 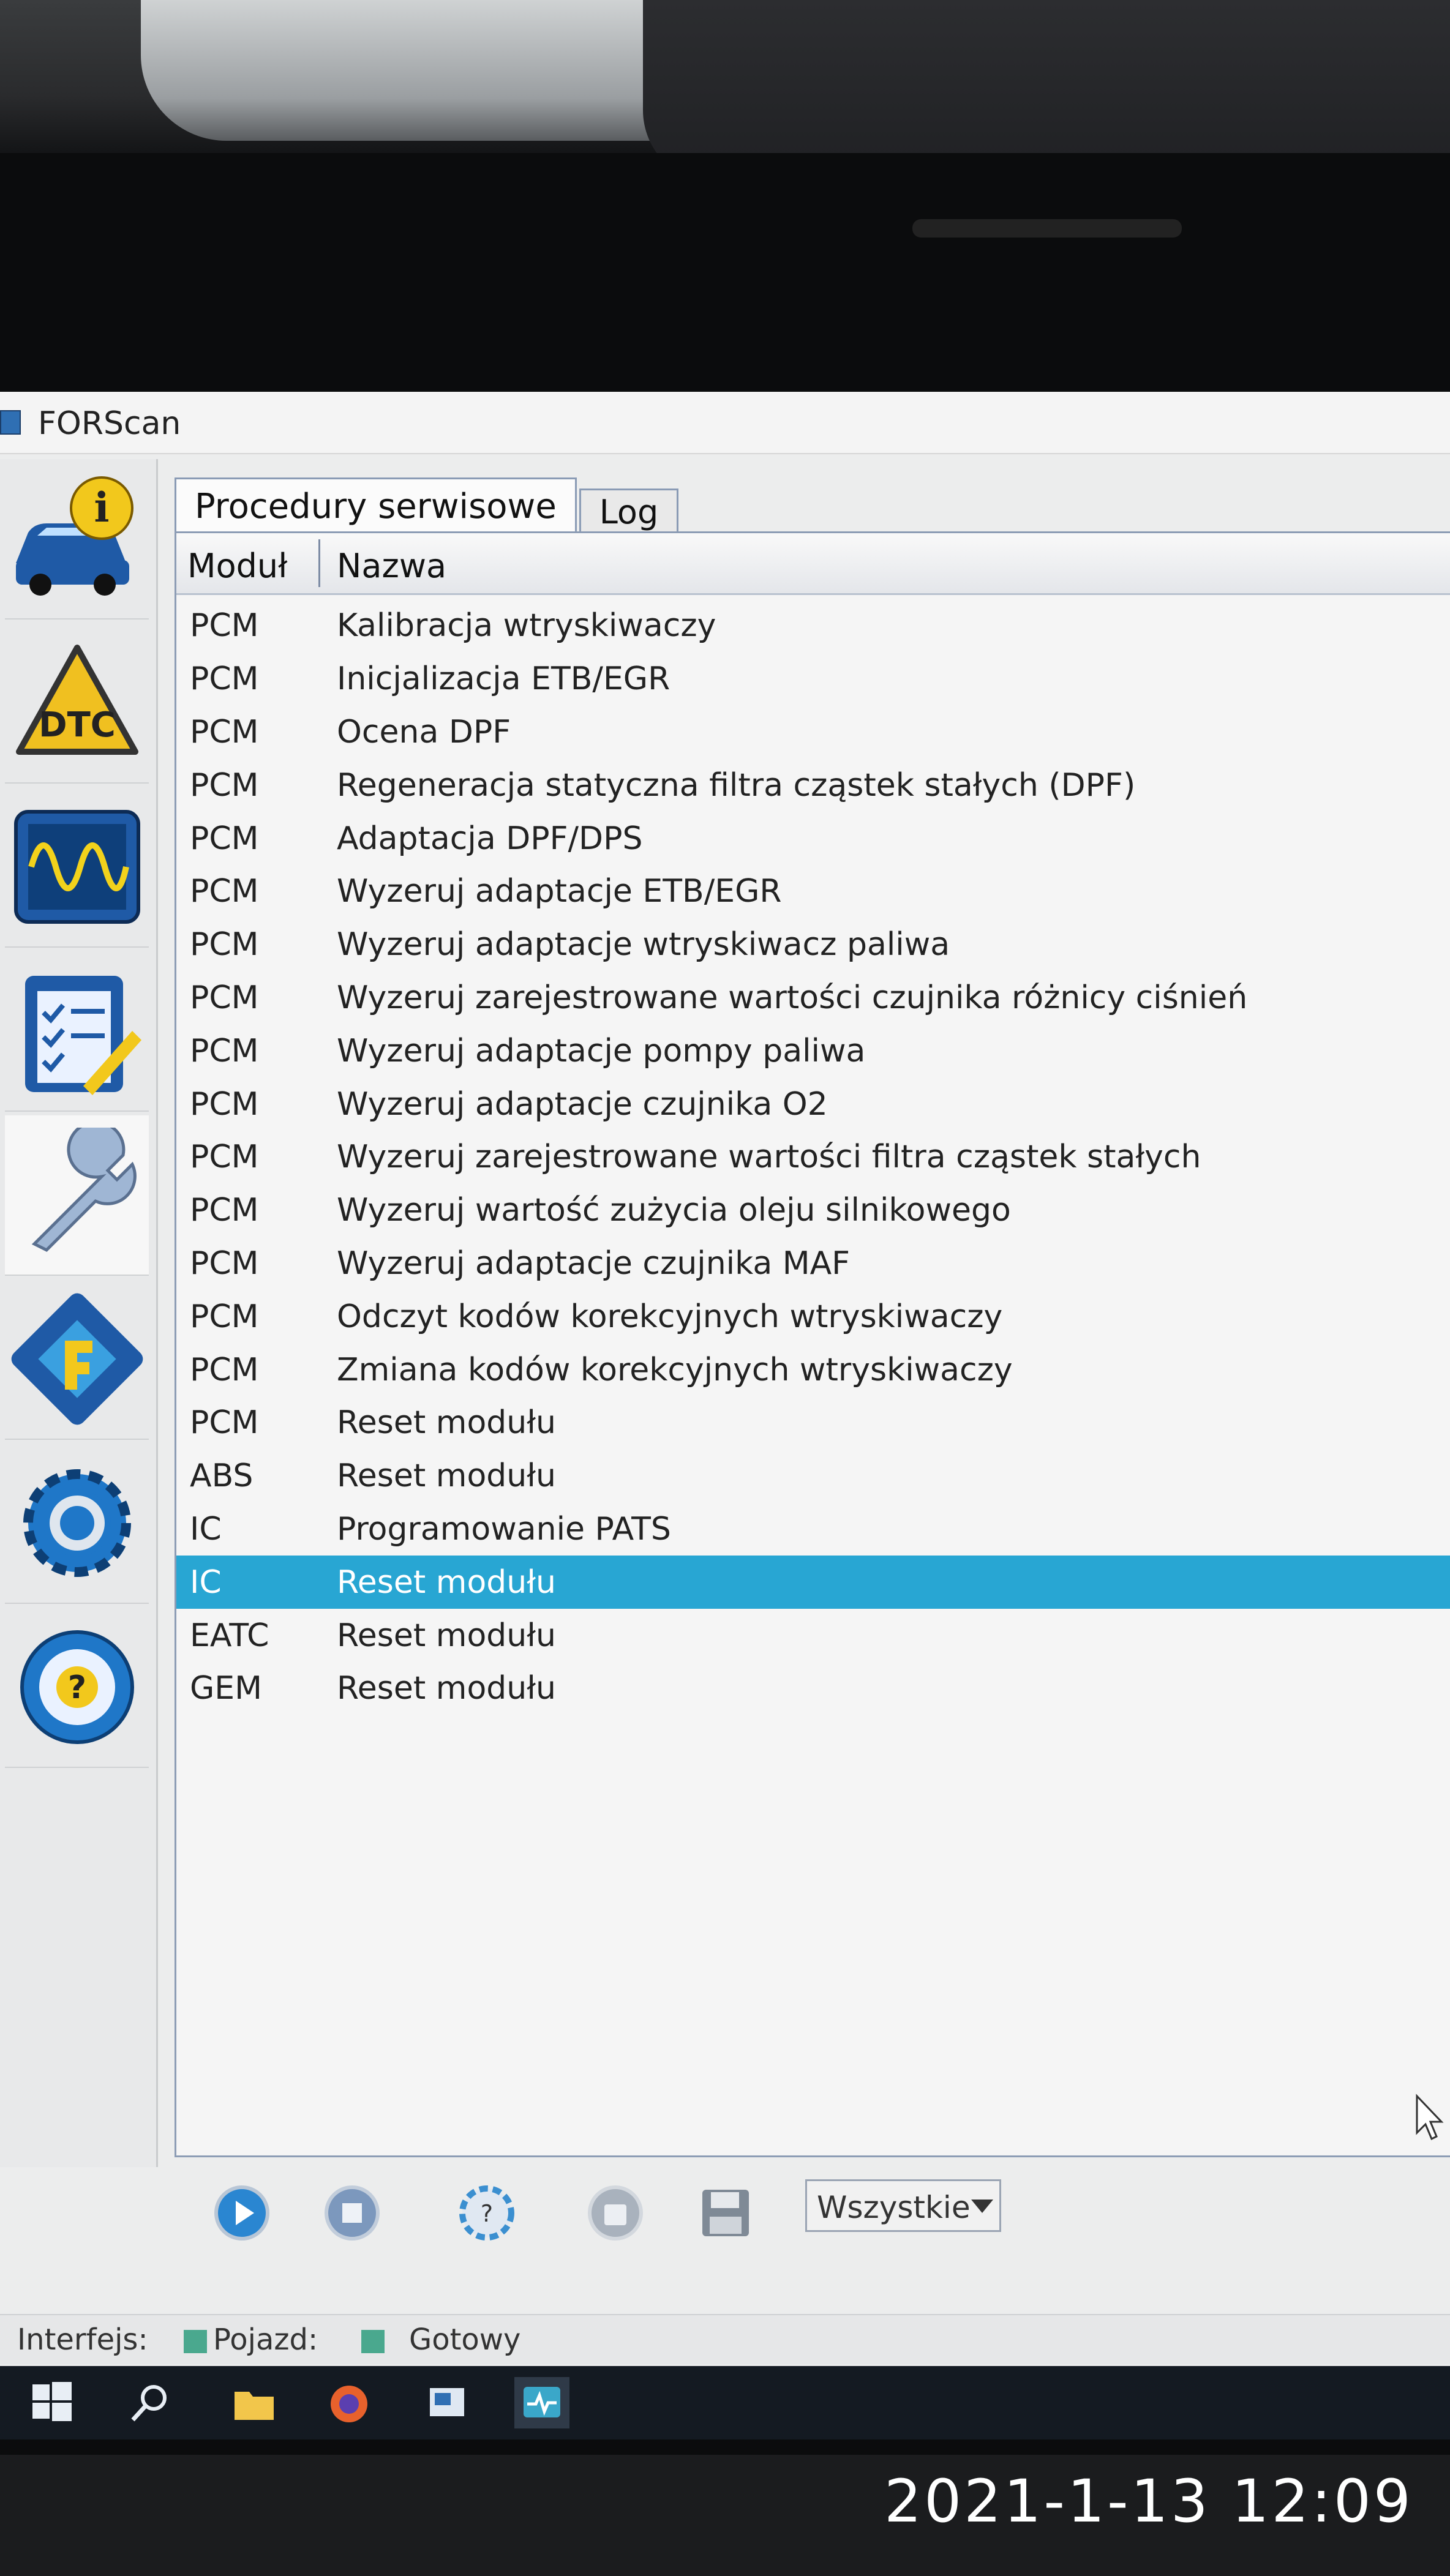 I want to click on row-procedure-name: Wyzeruj adaptacje wtryskiwacz paliwa, so click(x=643, y=945).